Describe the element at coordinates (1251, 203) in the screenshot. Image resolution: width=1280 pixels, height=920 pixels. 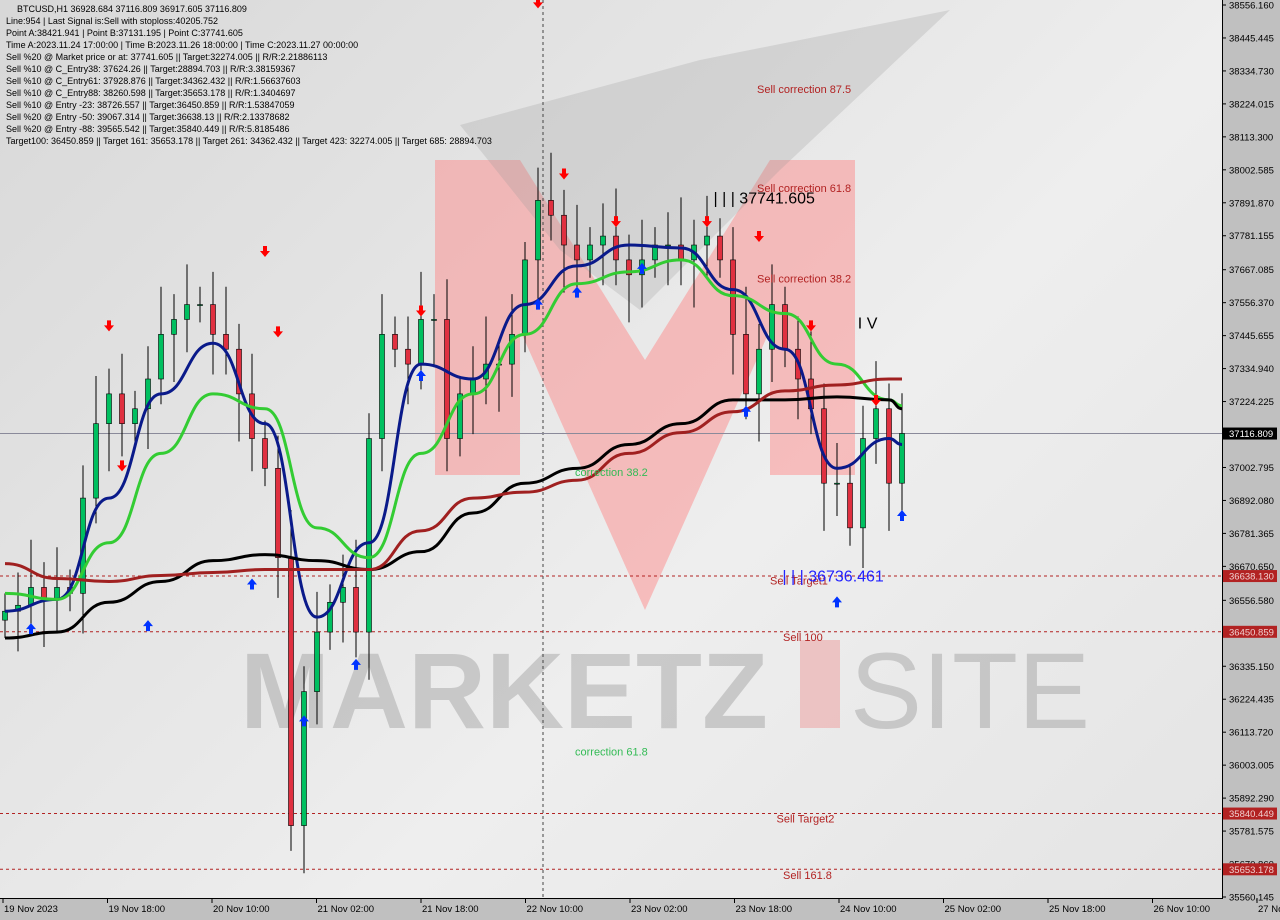
I see `y-tick-label: 37891.870` at that location.